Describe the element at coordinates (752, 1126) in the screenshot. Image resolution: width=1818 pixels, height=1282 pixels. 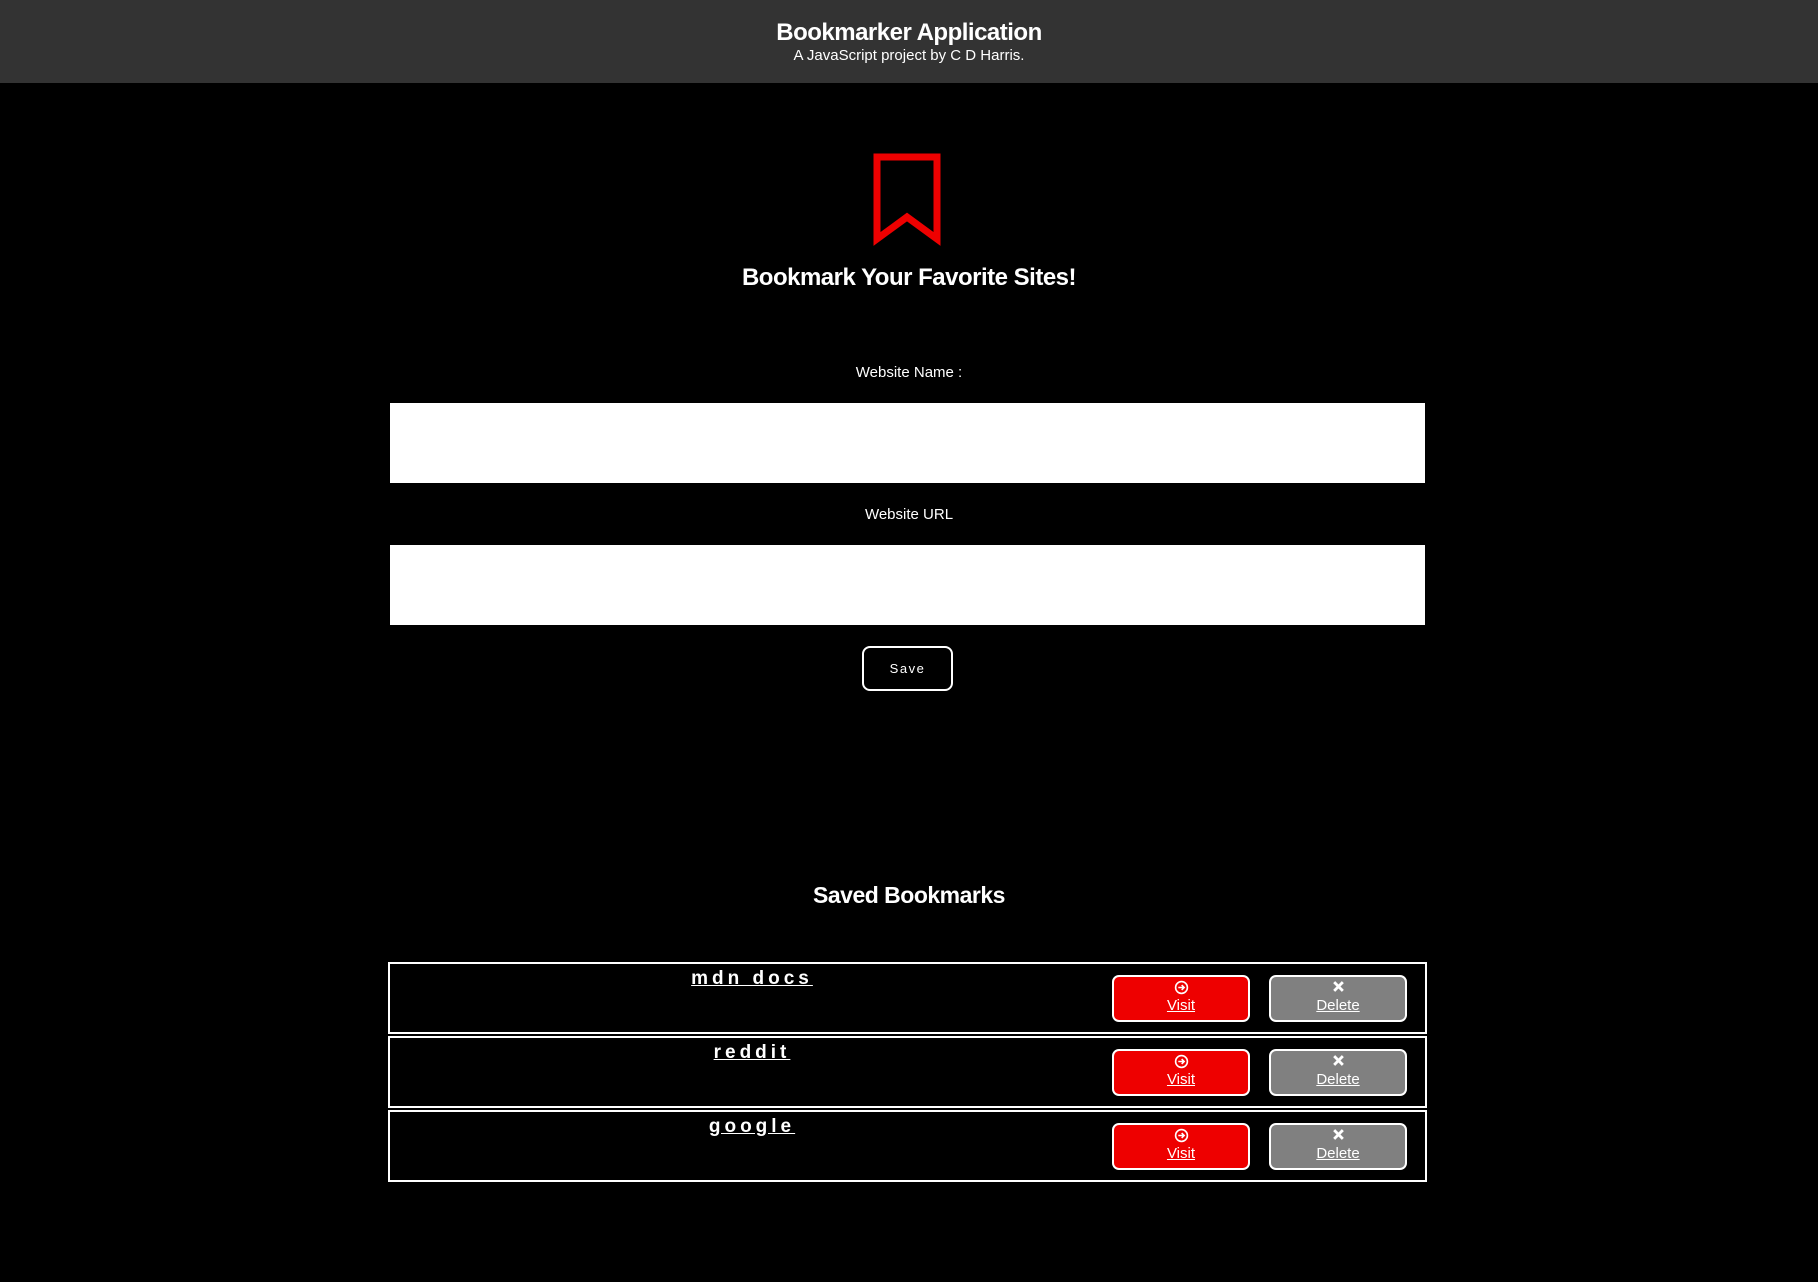
I see `bookmark-name: google` at that location.